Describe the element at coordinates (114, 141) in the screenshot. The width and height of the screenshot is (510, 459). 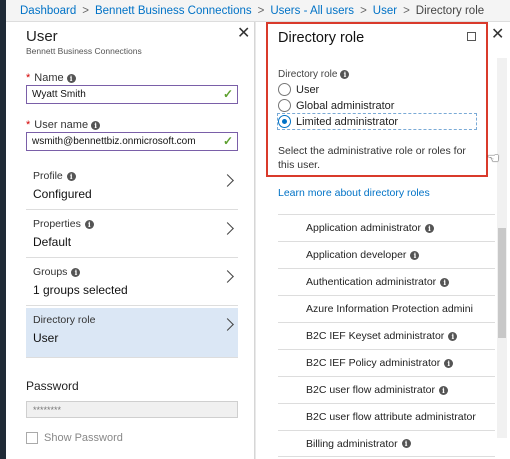
I see `username-input-value: wsmith@bennettbiz.onmicrosoft.com` at that location.